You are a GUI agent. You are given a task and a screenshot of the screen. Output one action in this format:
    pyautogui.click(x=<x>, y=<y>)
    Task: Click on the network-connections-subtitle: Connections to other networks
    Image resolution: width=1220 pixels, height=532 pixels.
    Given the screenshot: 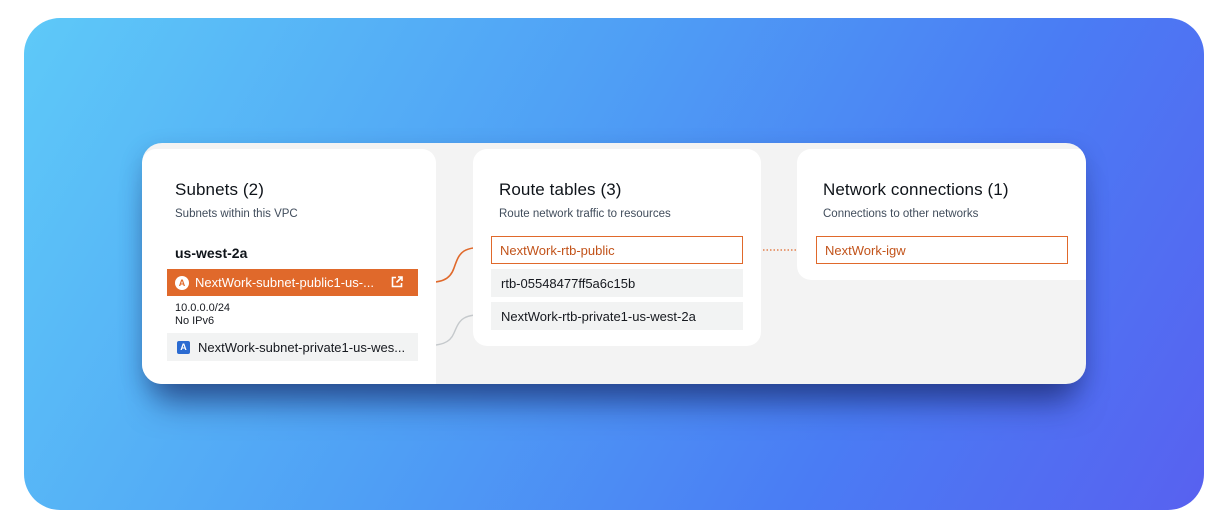 What is the action you would take?
    pyautogui.click(x=901, y=214)
    